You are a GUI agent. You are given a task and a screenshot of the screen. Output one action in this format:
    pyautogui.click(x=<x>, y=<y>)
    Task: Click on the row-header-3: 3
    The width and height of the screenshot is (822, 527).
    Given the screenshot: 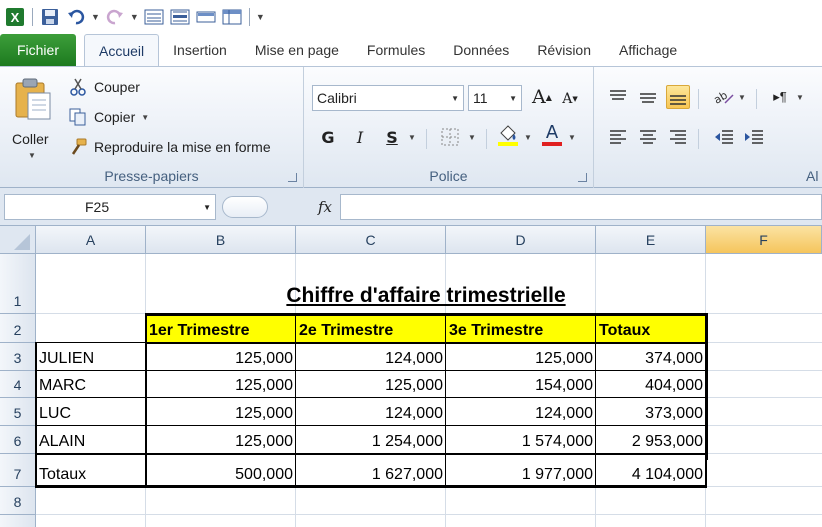 What is the action you would take?
    pyautogui.click(x=18, y=357)
    